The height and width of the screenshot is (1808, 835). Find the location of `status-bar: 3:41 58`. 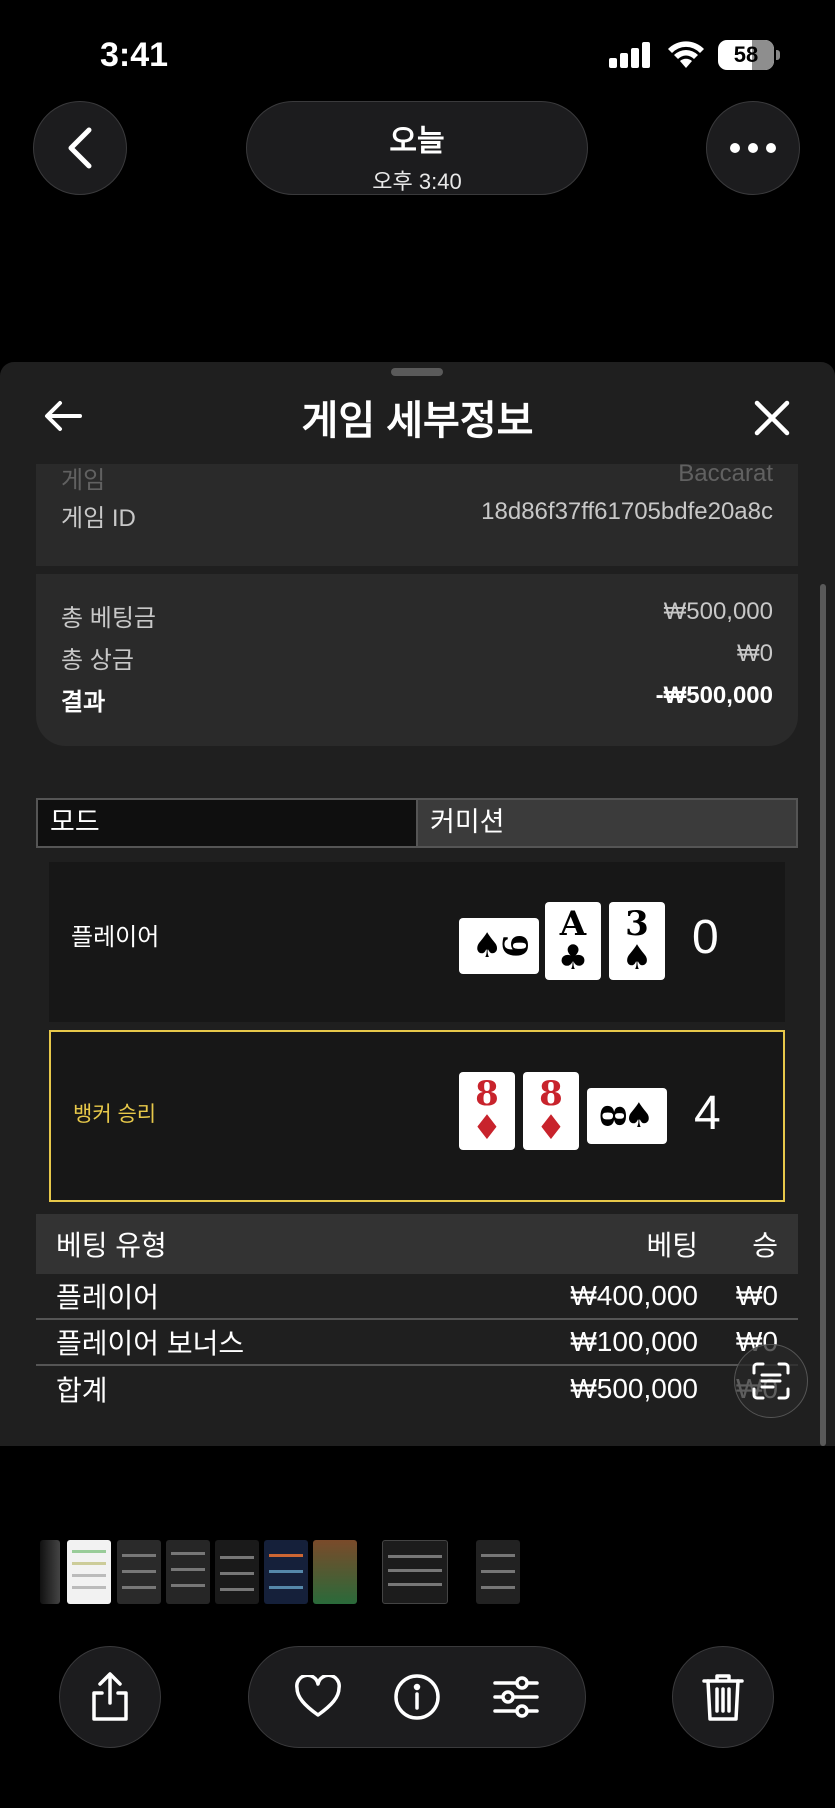

status-bar: 3:41 58 is located at coordinates (417, 50).